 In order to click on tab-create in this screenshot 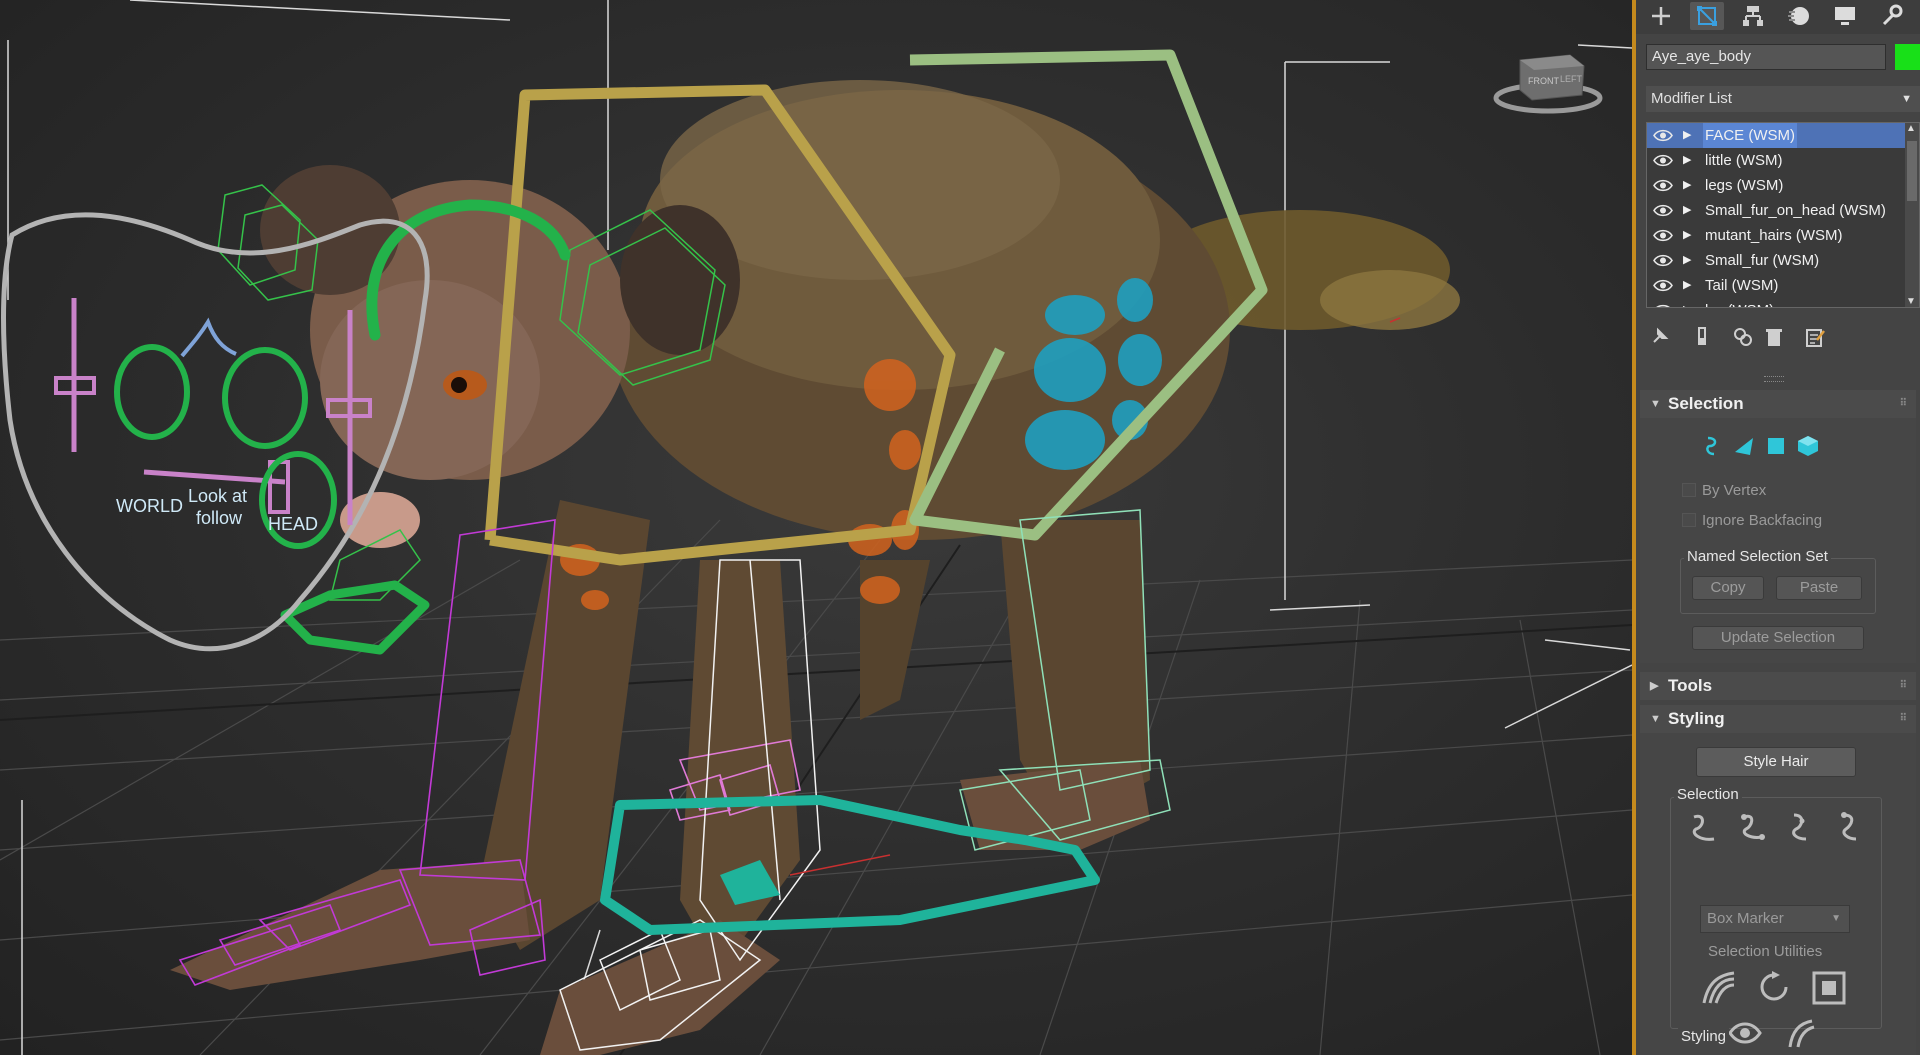, I will do `click(1661, 16)`.